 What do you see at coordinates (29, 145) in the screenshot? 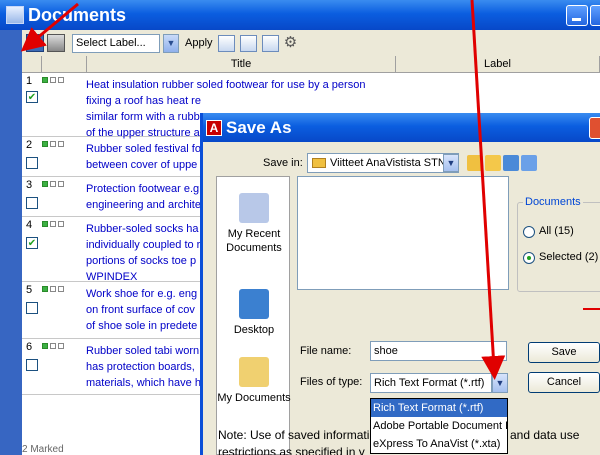
I see `row-number: 2` at bounding box center [29, 145].